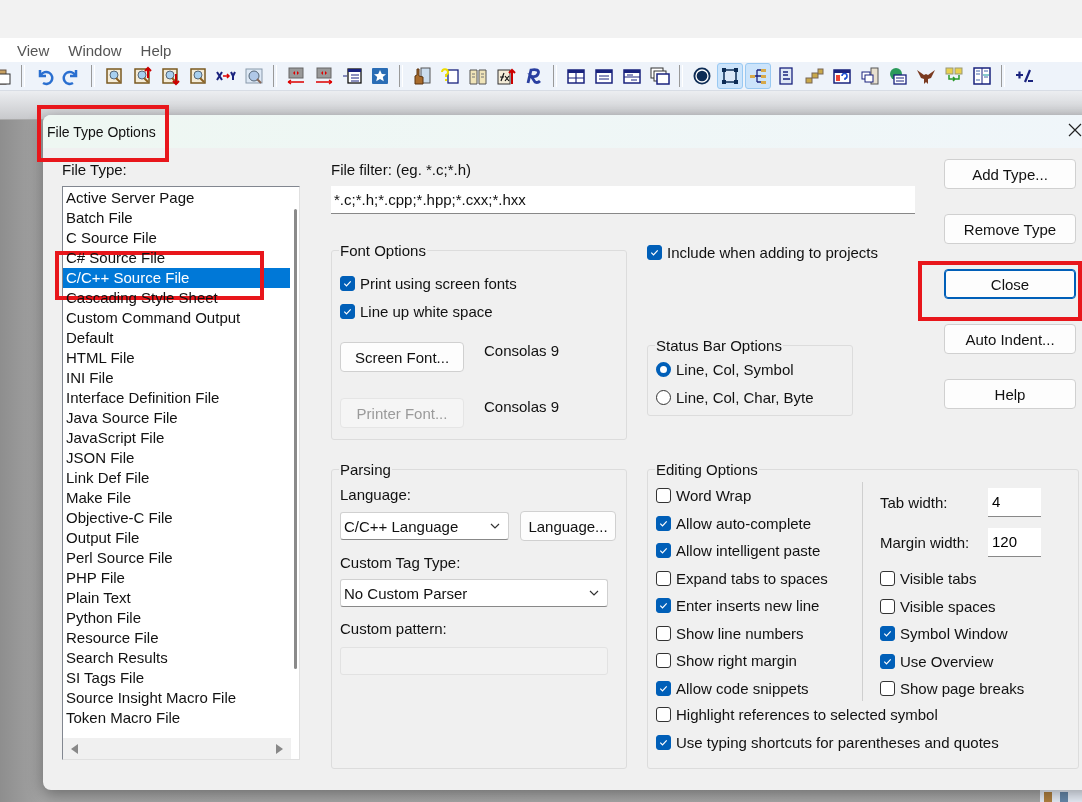  Describe the element at coordinates (176, 338) in the screenshot. I see `list-item: Default` at that location.